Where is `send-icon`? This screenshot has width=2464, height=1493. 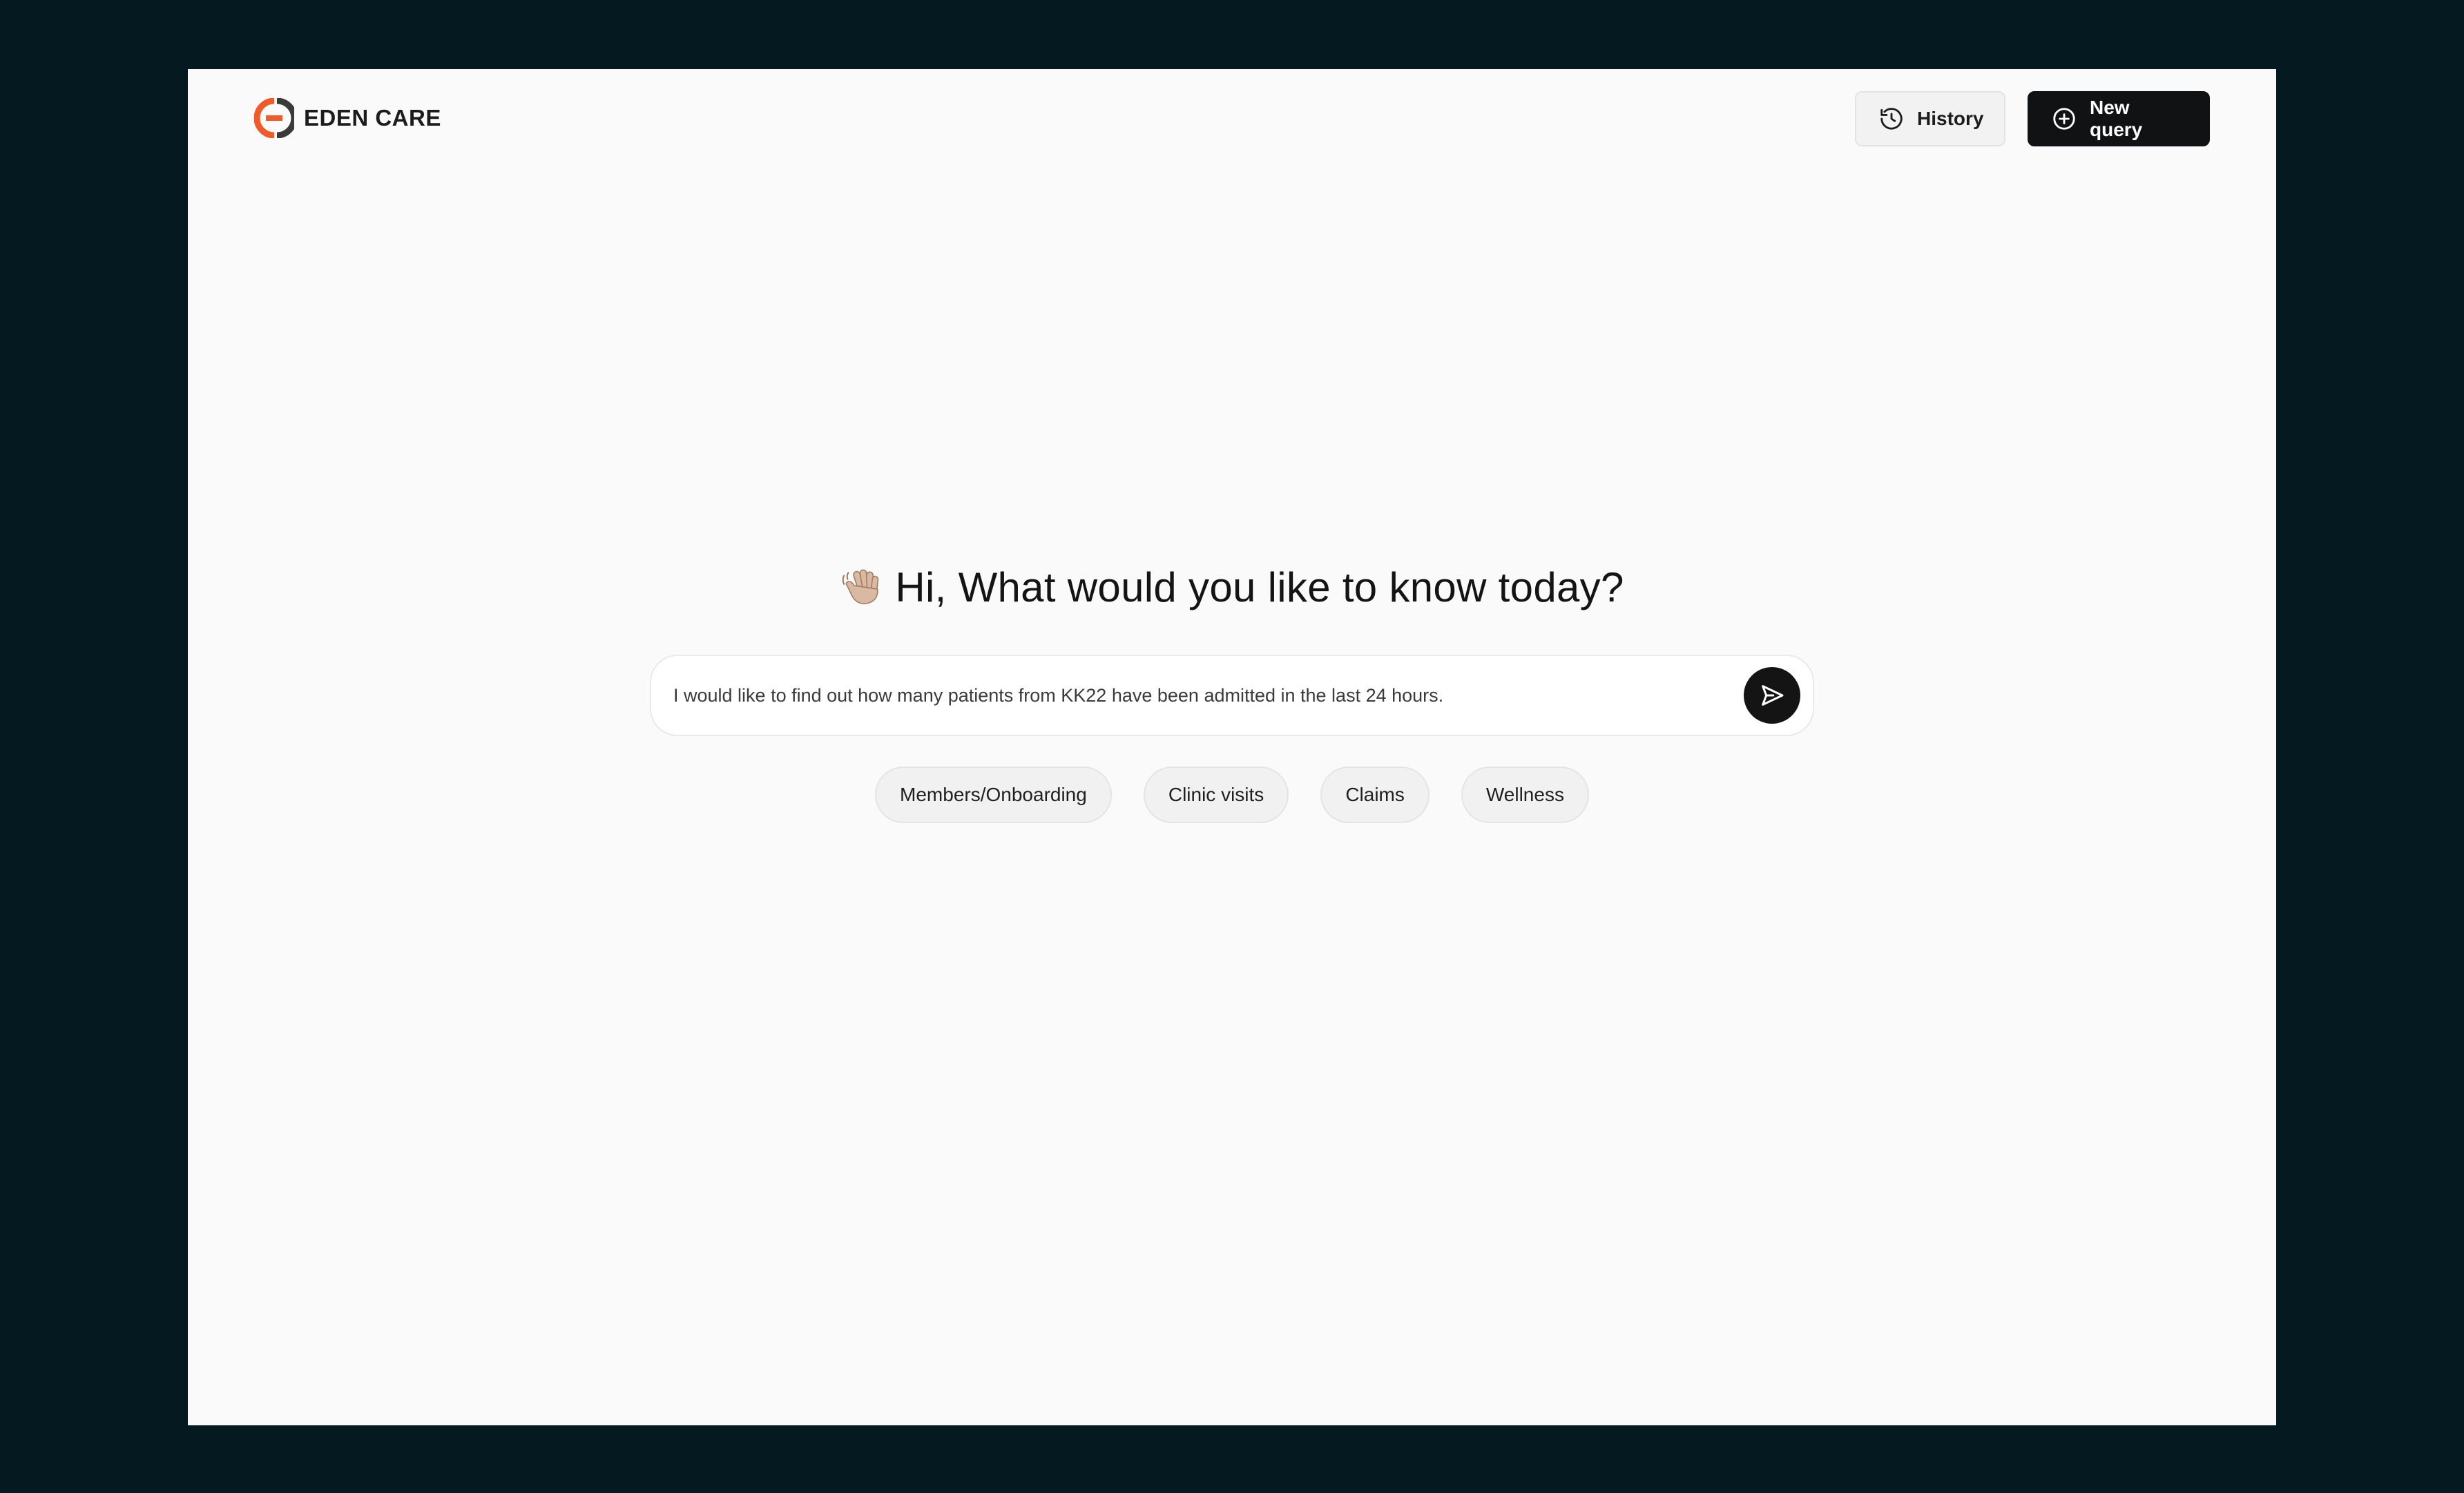
send-icon is located at coordinates (1773, 695).